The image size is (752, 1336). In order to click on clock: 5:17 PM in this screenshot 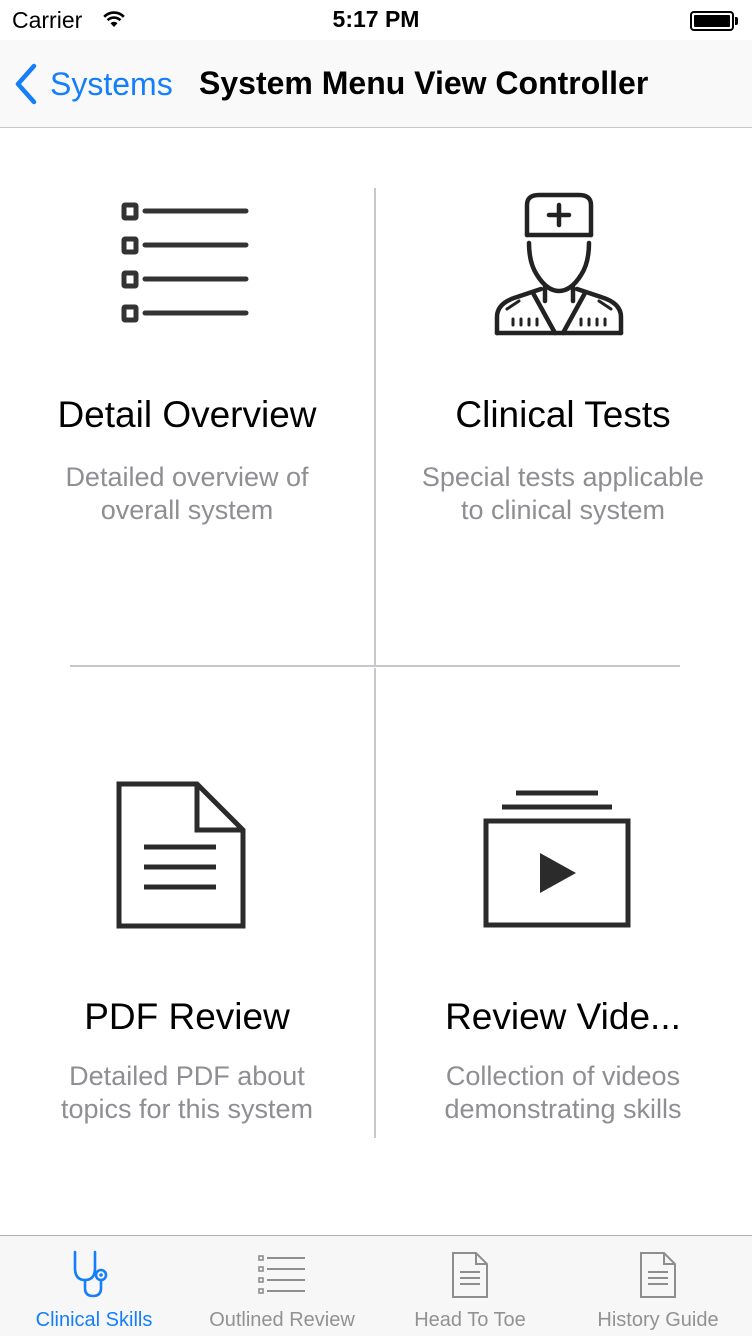, I will do `click(376, 19)`.